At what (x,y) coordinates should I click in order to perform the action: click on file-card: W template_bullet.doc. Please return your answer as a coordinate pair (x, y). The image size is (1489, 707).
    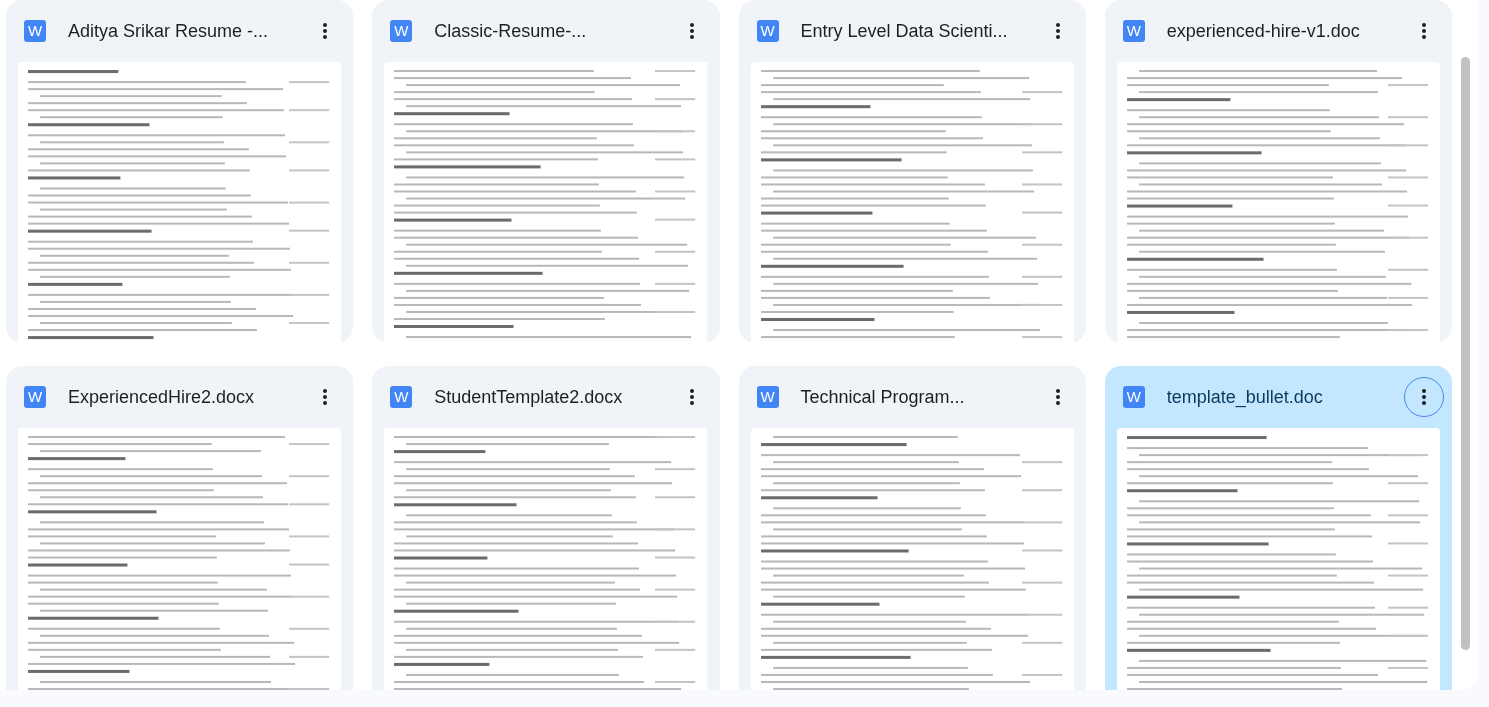
    Looking at the image, I should click on (1278, 528).